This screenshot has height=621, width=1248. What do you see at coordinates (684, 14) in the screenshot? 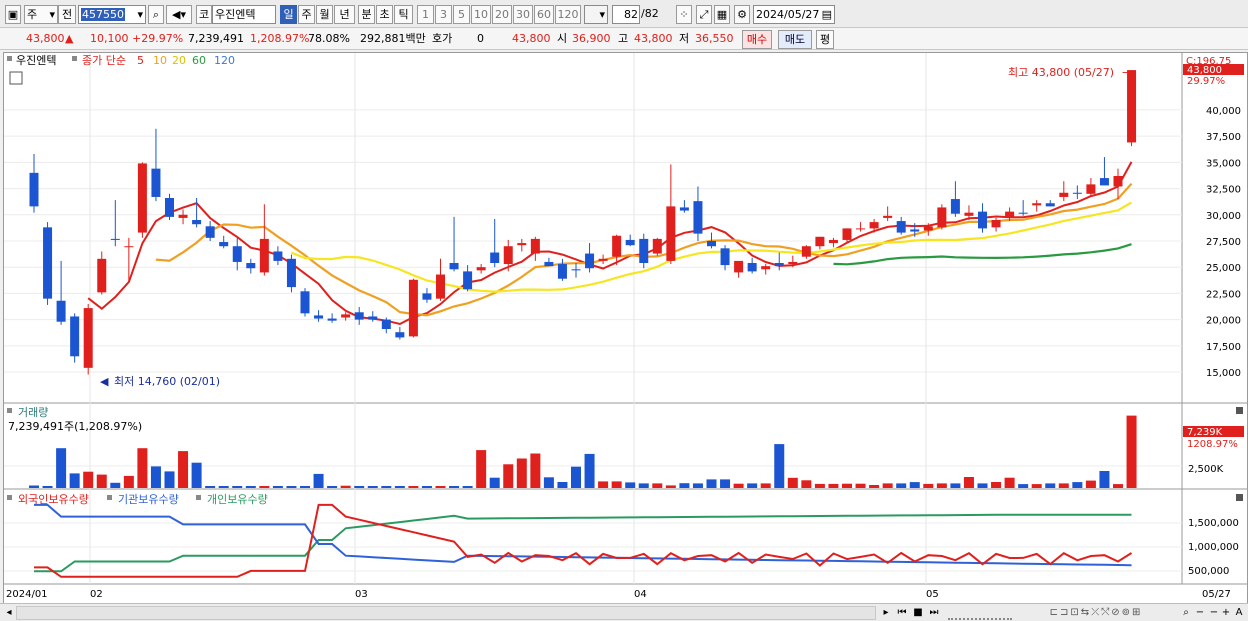
I see `compare-icon: ⁘` at bounding box center [684, 14].